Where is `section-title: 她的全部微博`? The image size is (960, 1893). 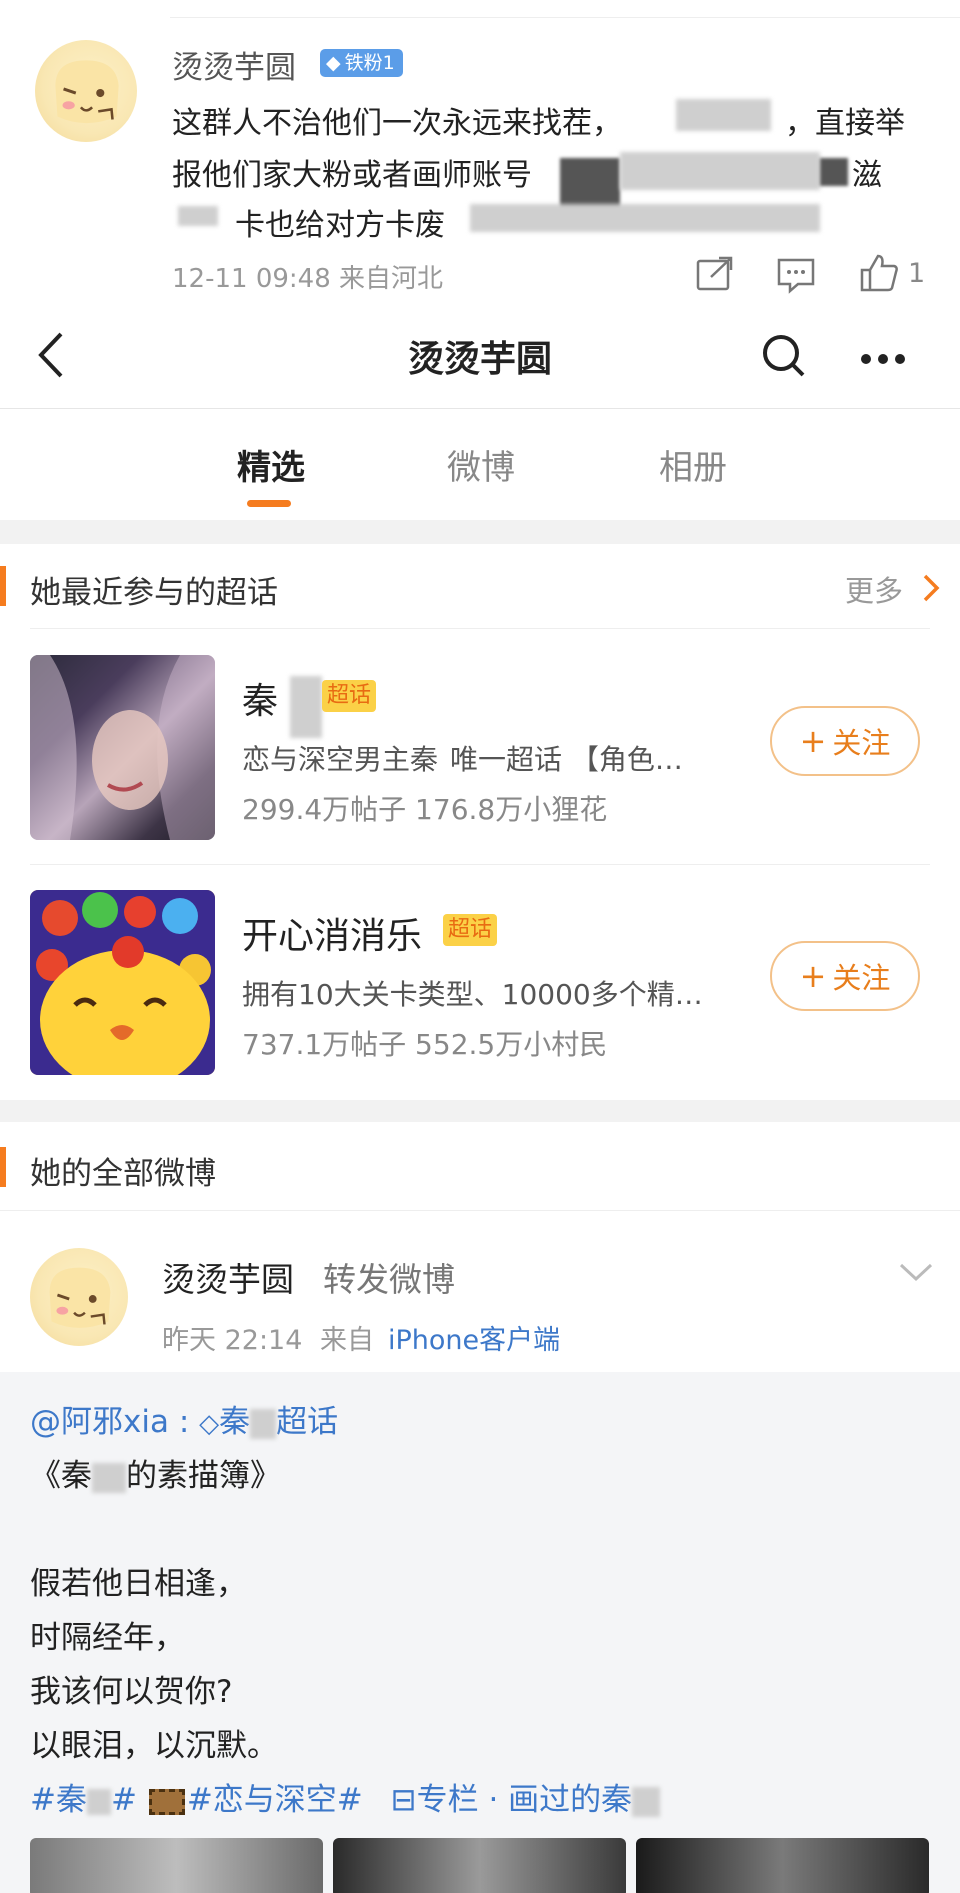
section-title: 她的全部微博 is located at coordinates (123, 1174).